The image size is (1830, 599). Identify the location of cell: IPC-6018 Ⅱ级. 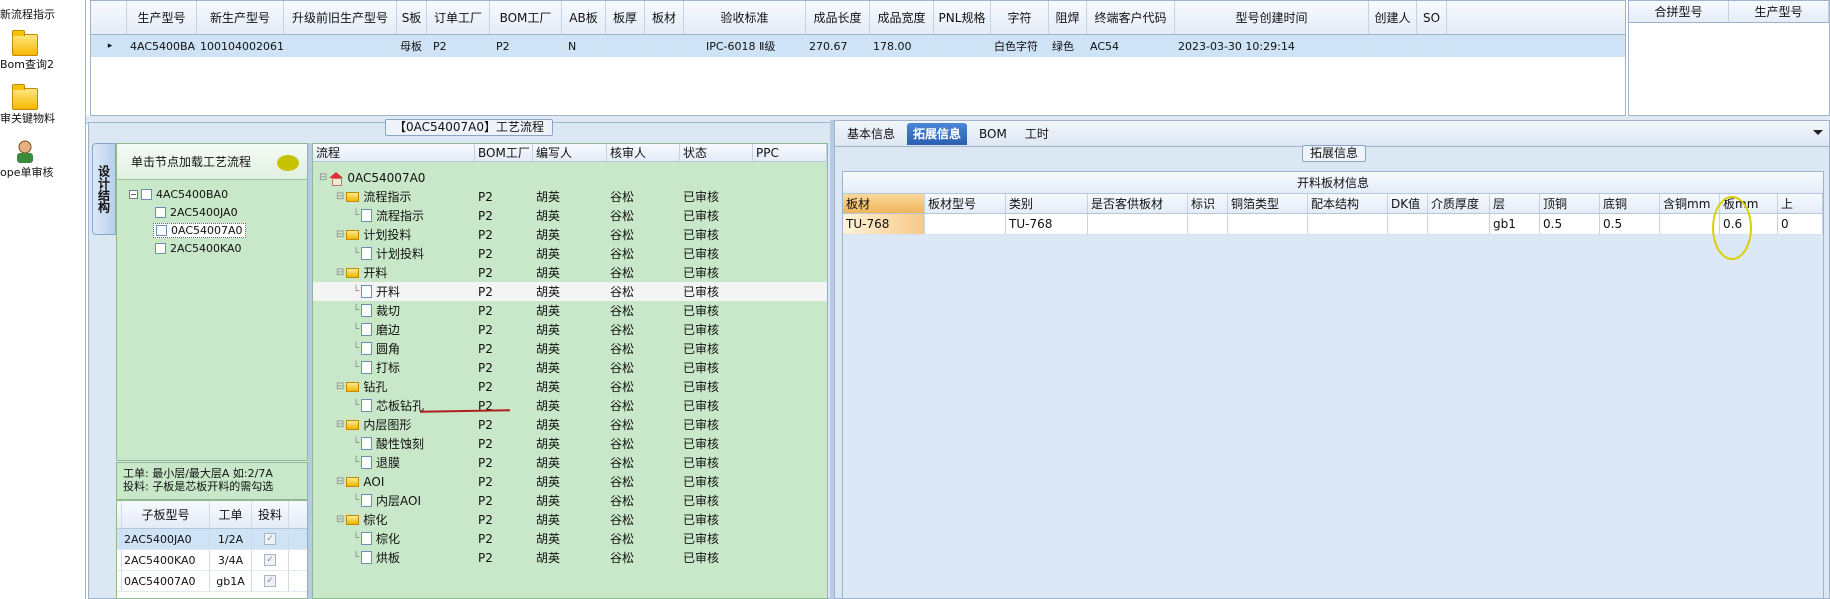
(745, 46).